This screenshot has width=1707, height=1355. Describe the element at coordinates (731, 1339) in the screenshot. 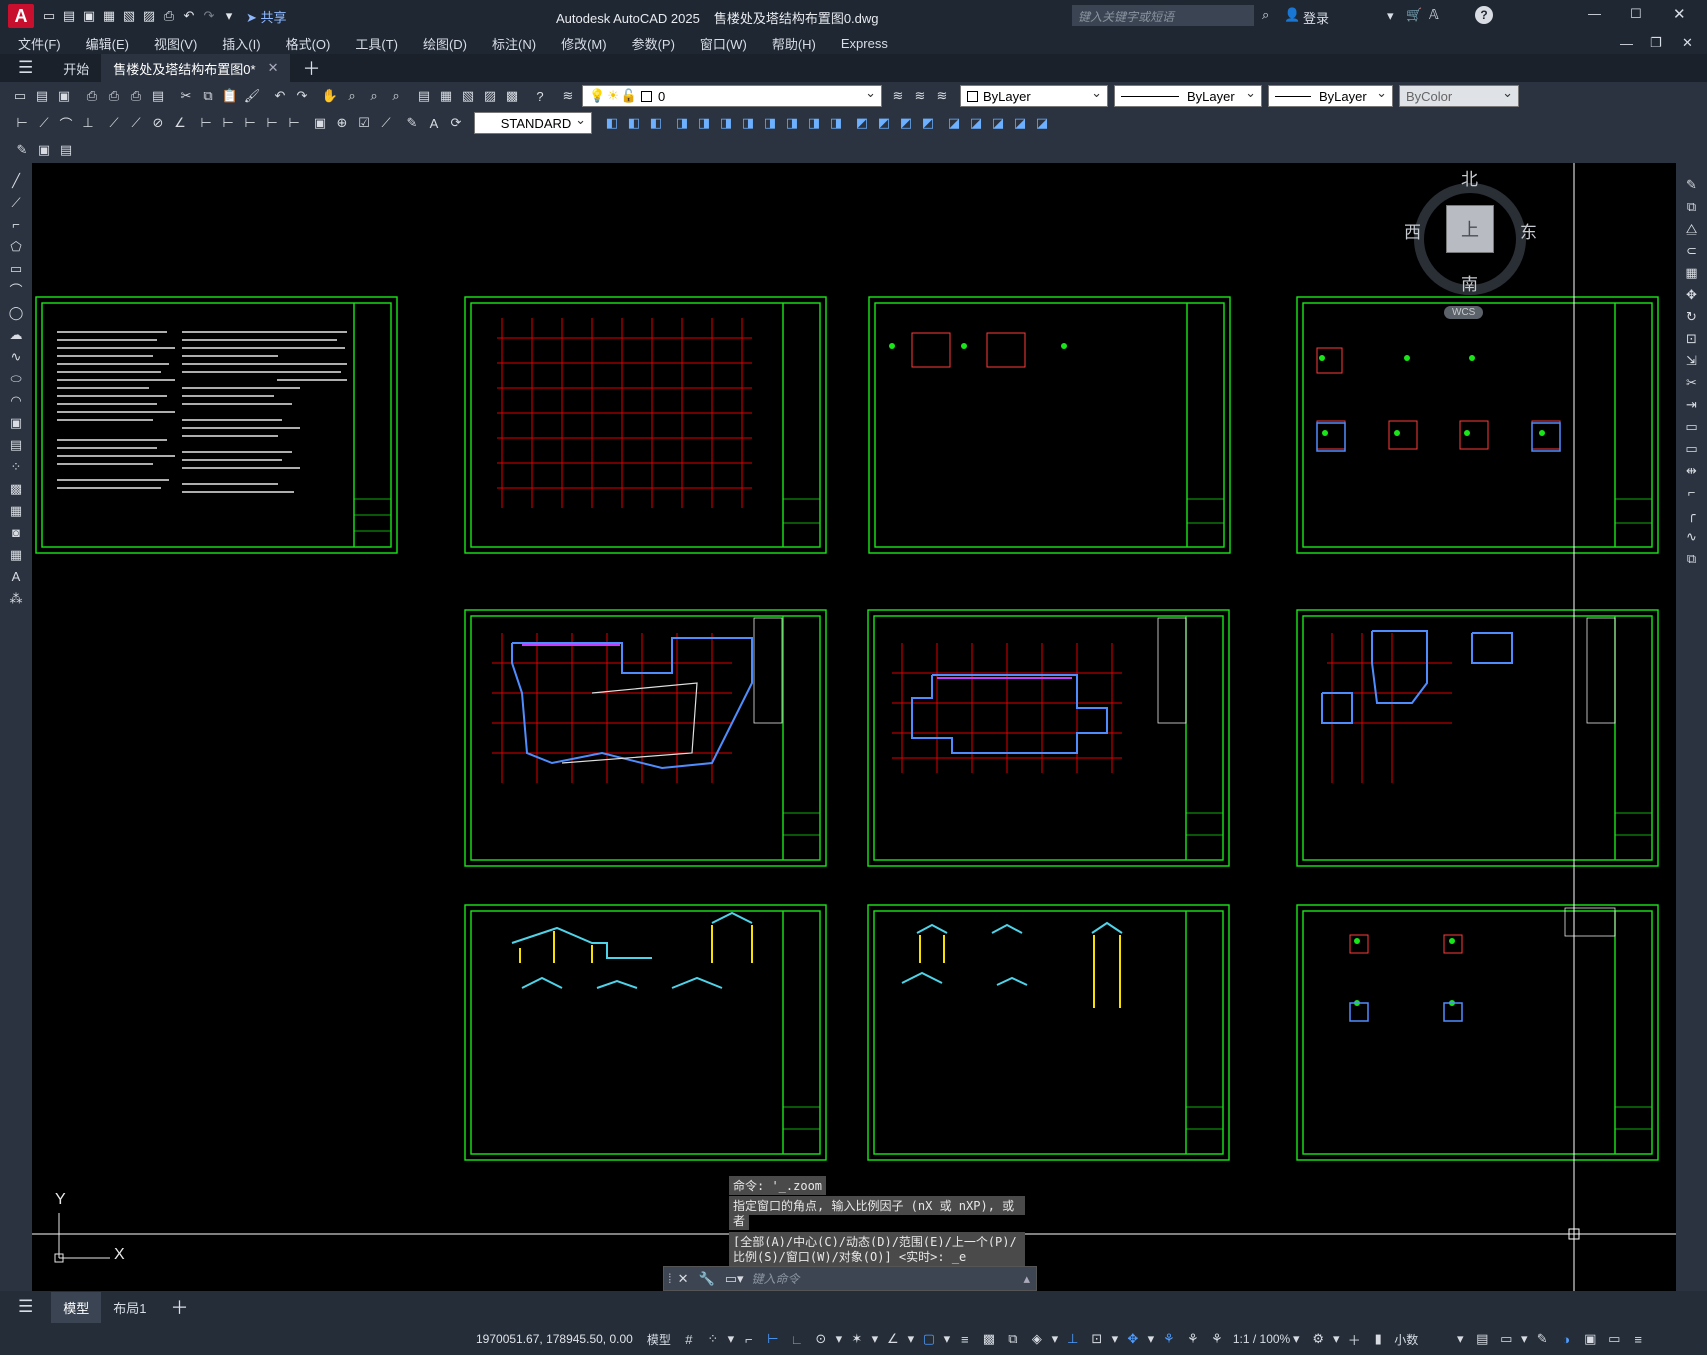

I see `snap-dropdown-icon: ▾` at that location.